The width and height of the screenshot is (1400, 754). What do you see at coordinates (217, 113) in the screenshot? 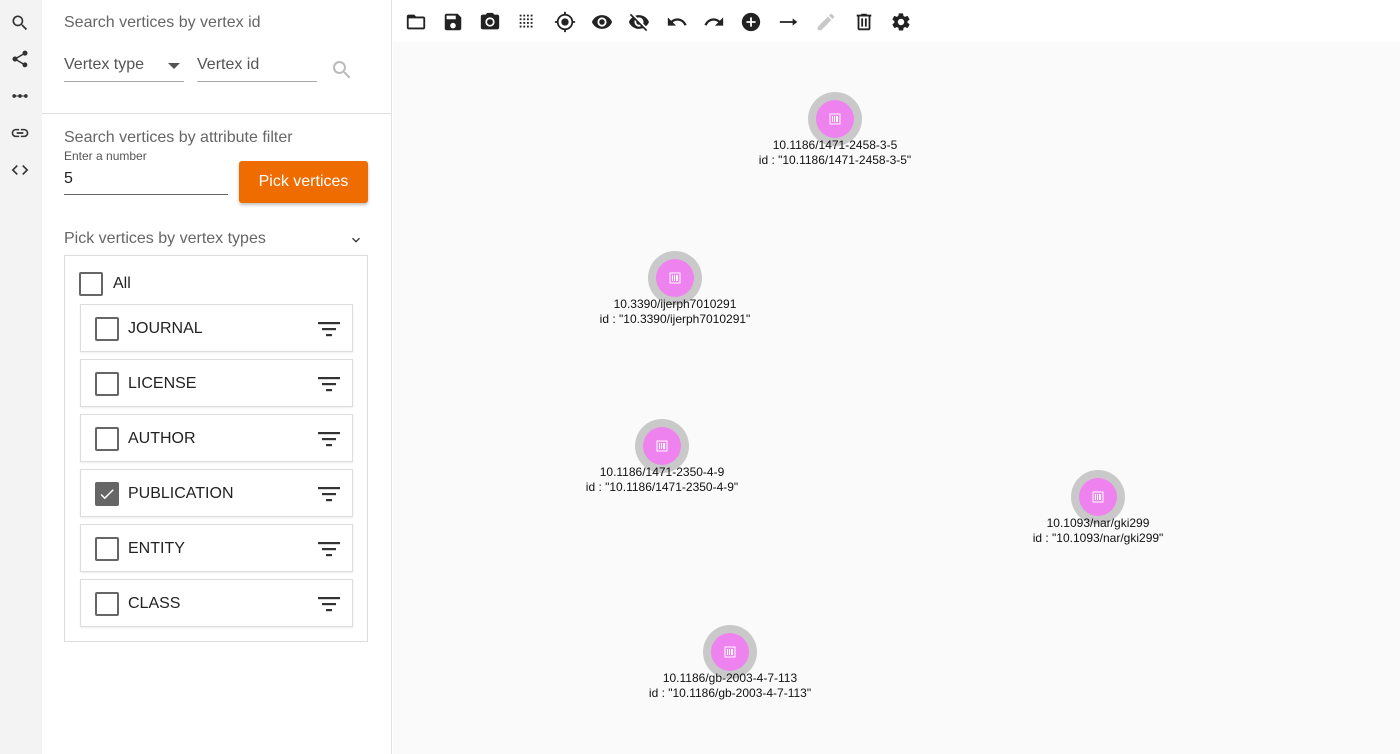
I see `section-divider` at bounding box center [217, 113].